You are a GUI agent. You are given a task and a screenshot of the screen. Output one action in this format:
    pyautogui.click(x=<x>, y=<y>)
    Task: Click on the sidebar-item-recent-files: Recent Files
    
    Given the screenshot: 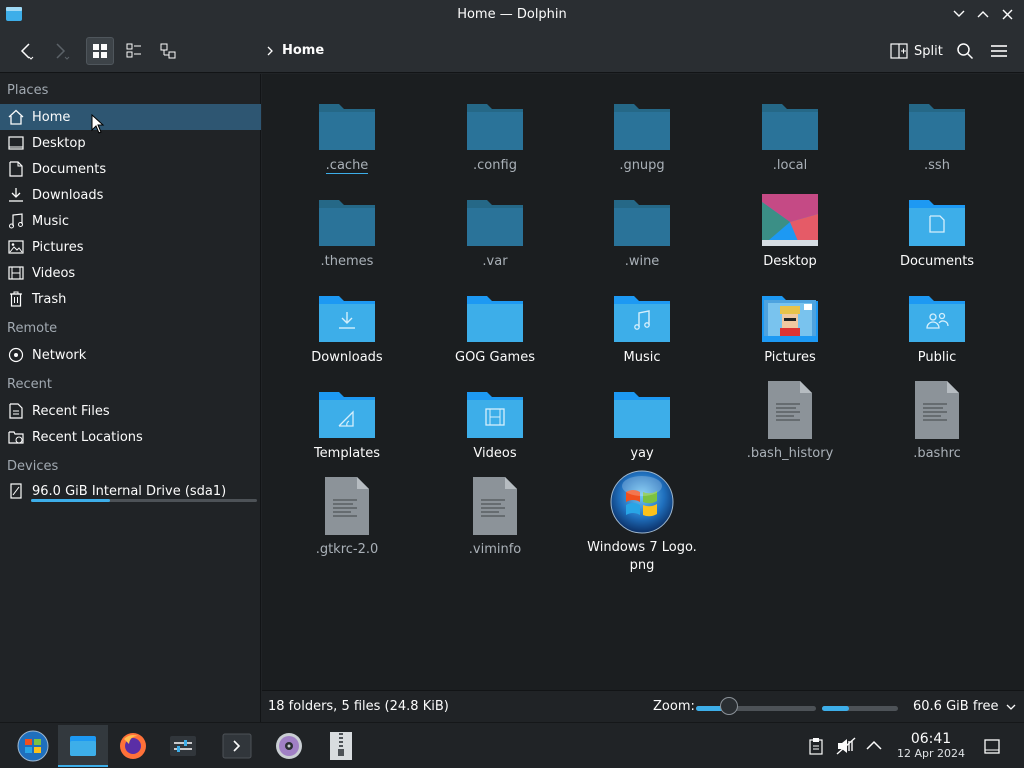 What is the action you would take?
    pyautogui.click(x=130, y=411)
    